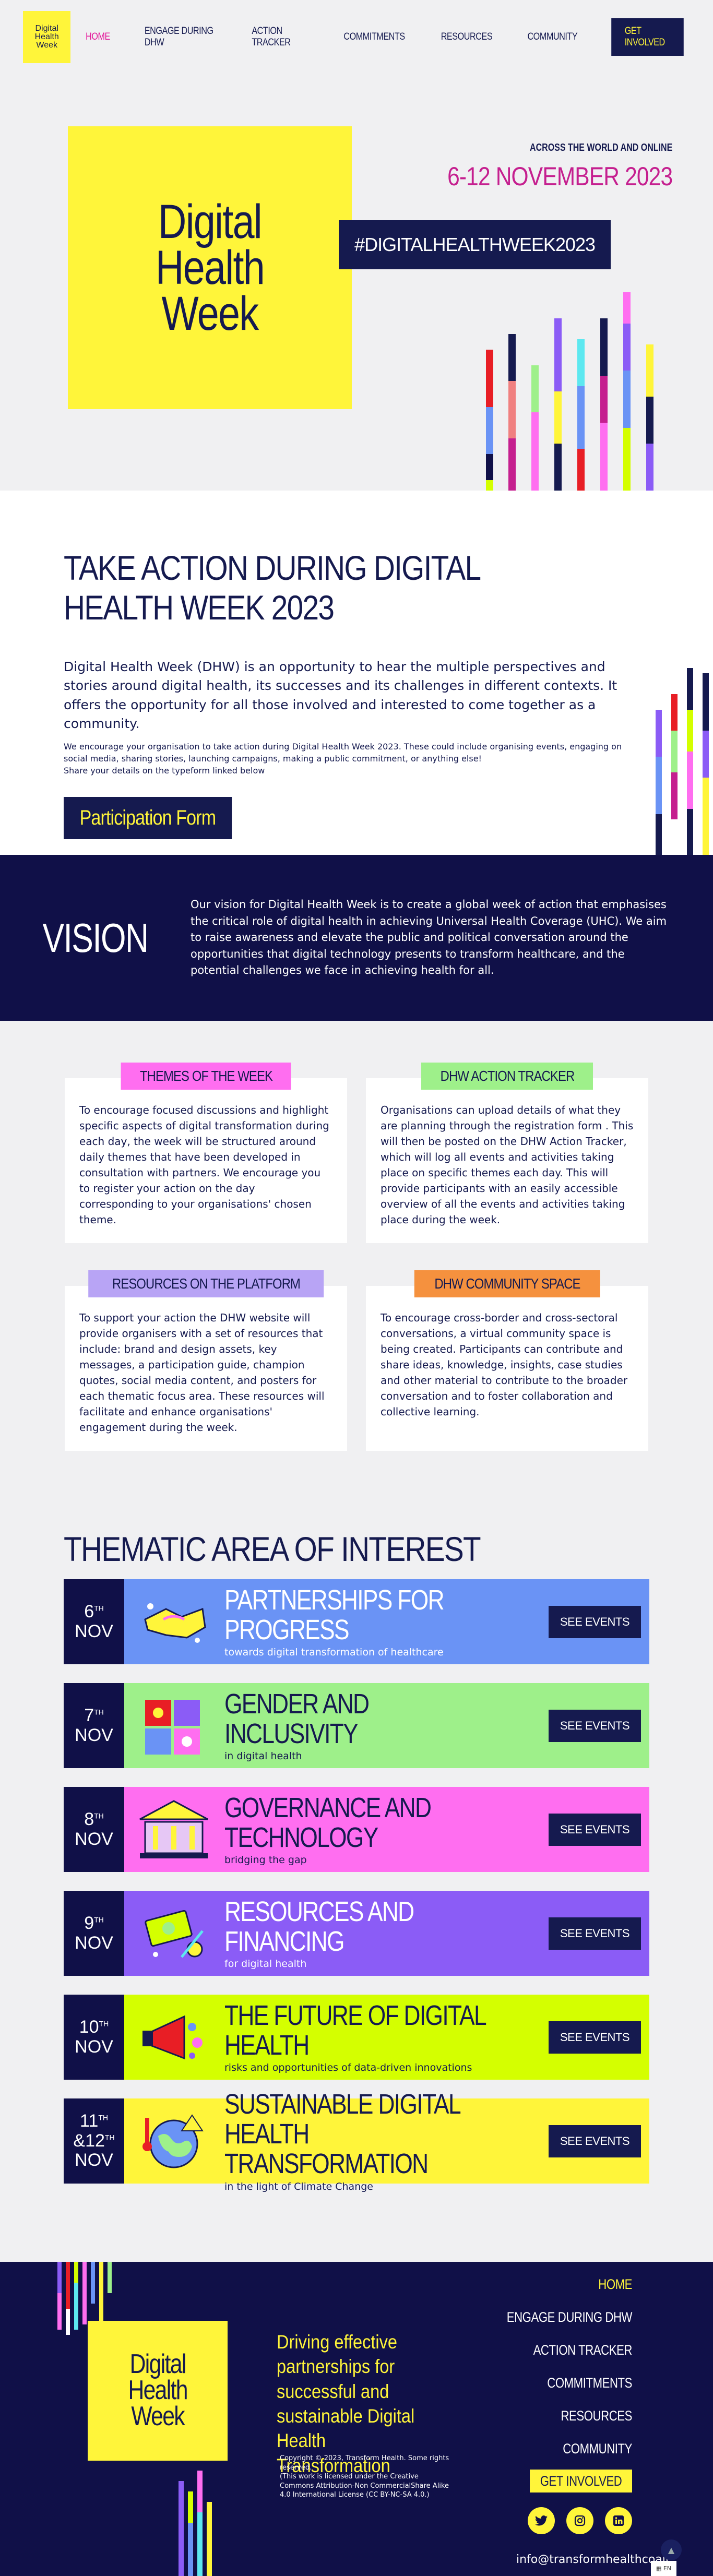 This screenshot has width=713, height=2576. What do you see at coordinates (265, 1964) in the screenshot?
I see `theme-subtitle: for digital health` at bounding box center [265, 1964].